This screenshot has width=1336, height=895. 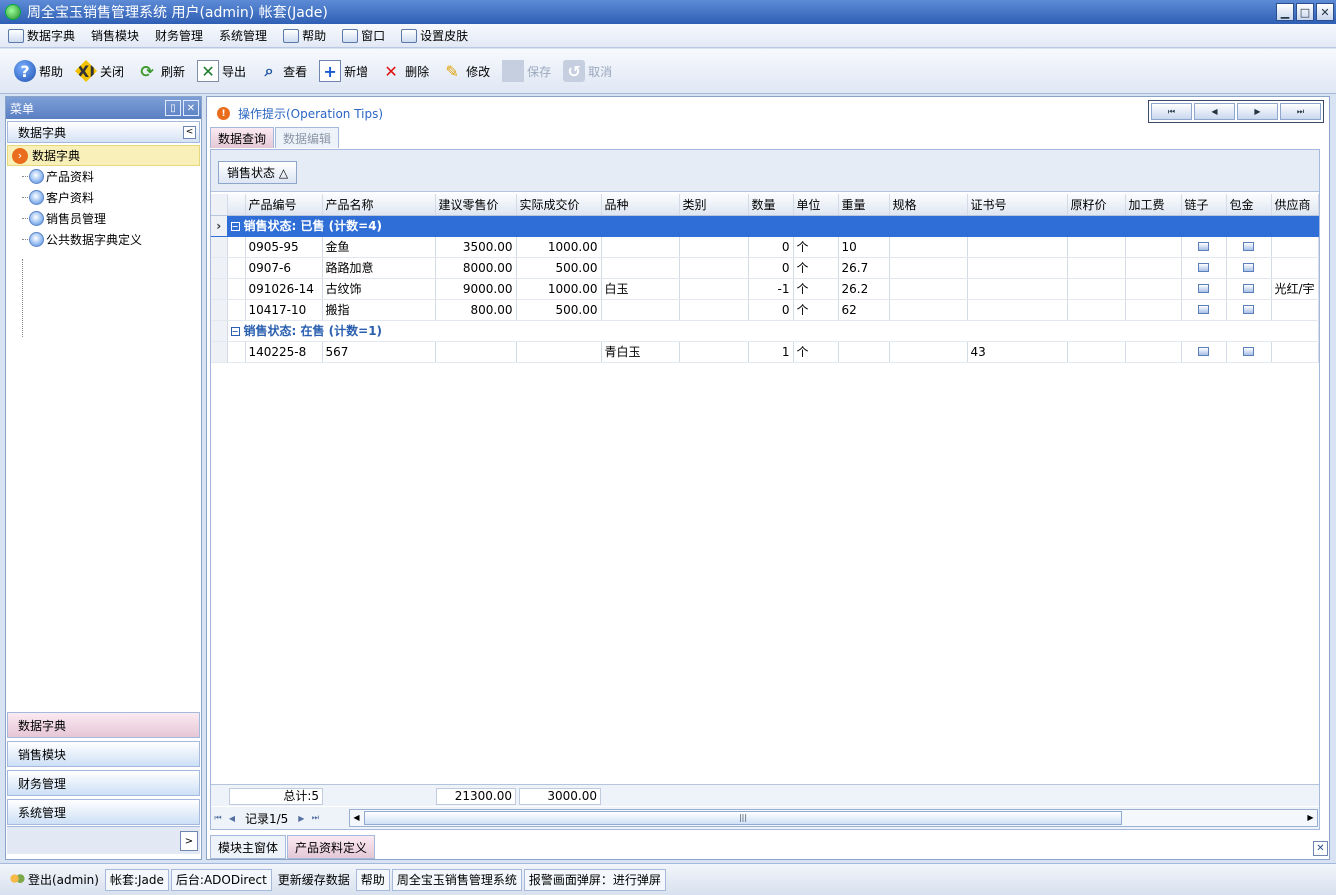 I want to click on col-header: 证书号, so click(x=1017, y=205).